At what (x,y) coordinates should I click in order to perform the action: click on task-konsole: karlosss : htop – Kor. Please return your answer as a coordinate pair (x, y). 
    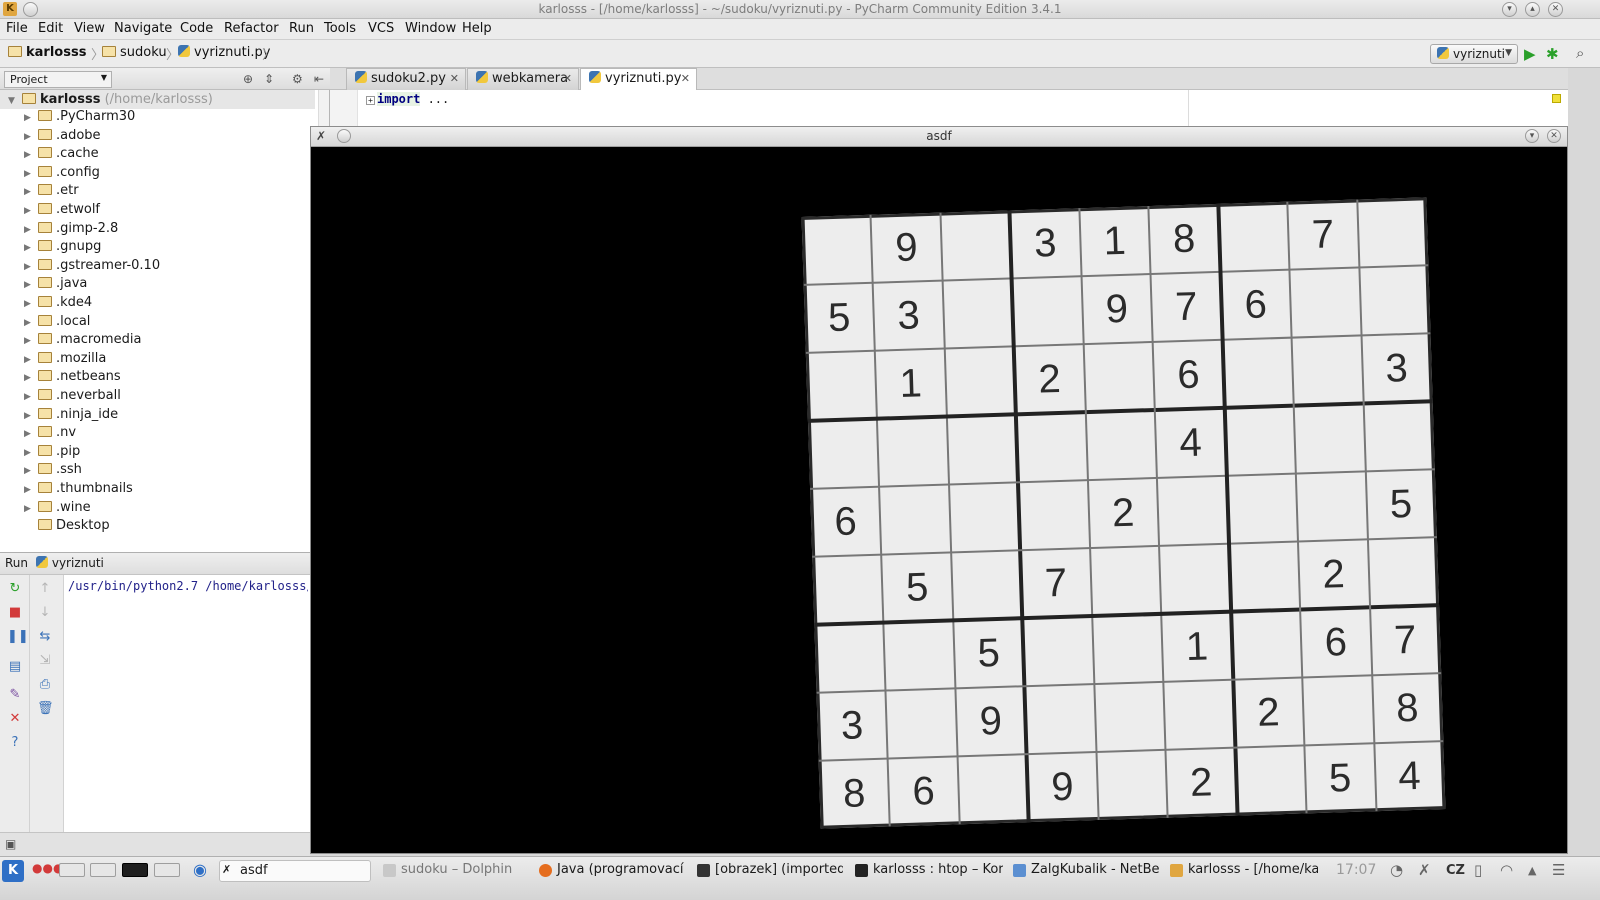
    Looking at the image, I should click on (928, 871).